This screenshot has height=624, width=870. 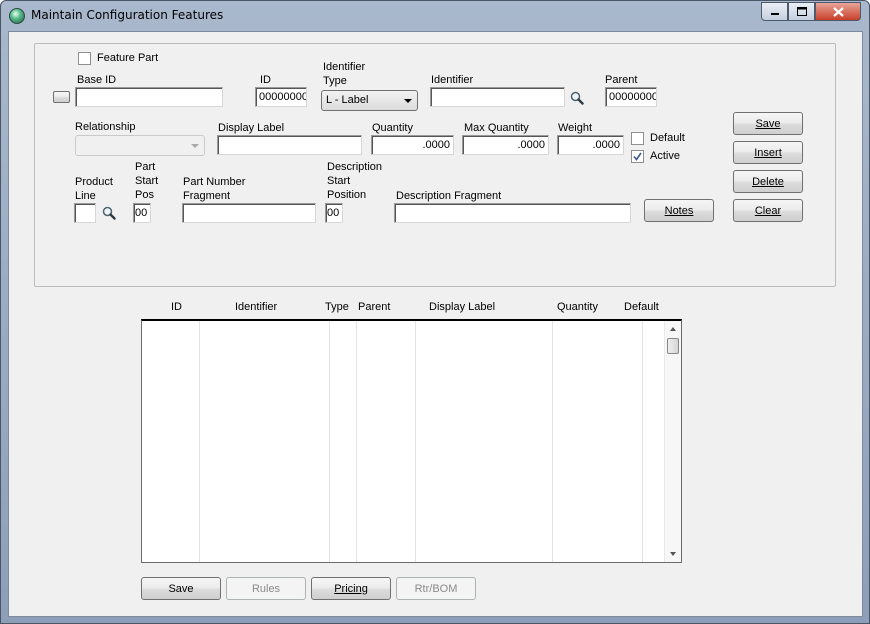 What do you see at coordinates (334, 213) in the screenshot?
I see `desc-start-pos-field: 00` at bounding box center [334, 213].